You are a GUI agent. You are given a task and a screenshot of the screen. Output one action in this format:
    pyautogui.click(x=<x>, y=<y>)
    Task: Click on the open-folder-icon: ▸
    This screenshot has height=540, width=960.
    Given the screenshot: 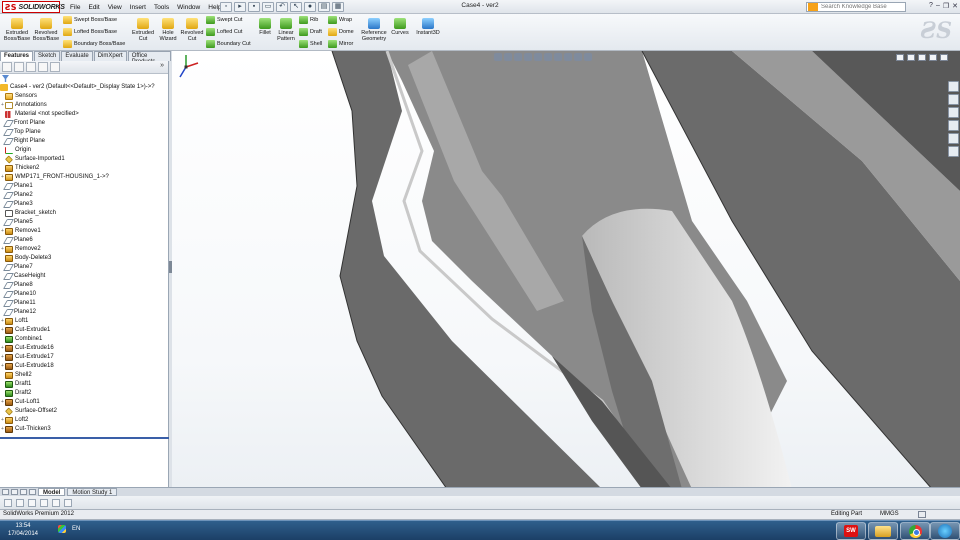 What is the action you would take?
    pyautogui.click(x=240, y=7)
    